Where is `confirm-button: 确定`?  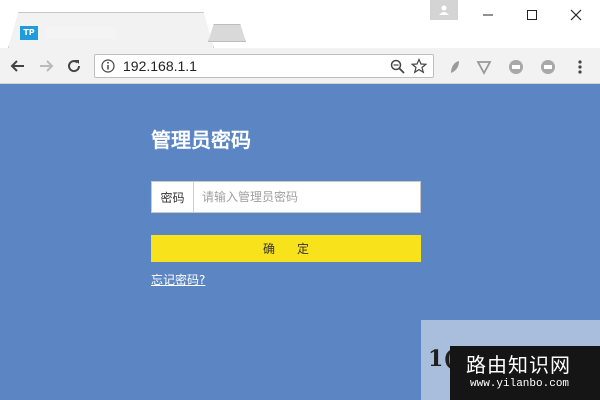 confirm-button: 确定 is located at coordinates (286, 248).